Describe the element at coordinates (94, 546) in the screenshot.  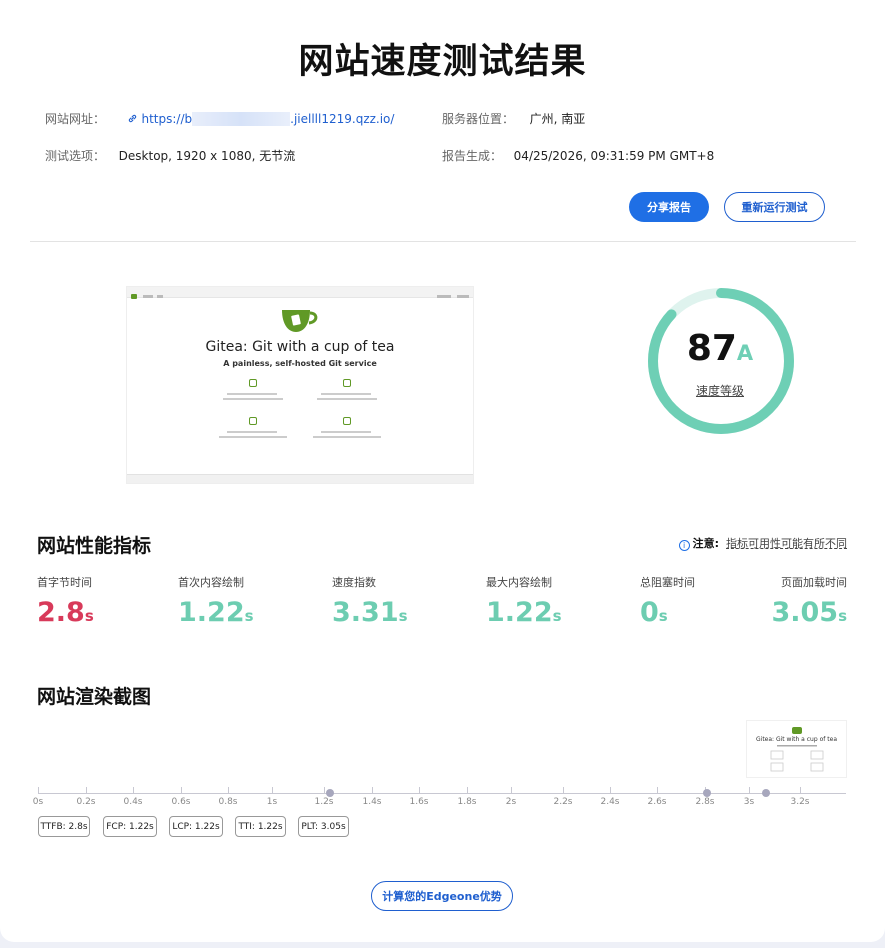
I see `performance-section-title: 网站性能指标` at that location.